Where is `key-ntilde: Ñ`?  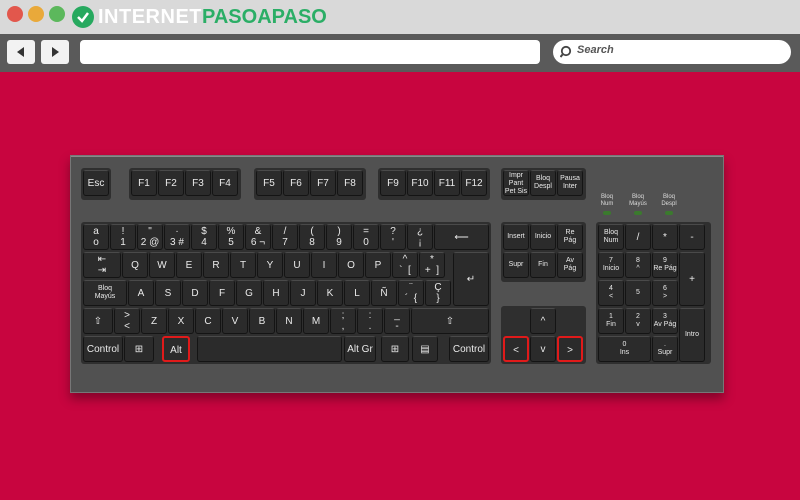 key-ntilde: Ñ is located at coordinates (384, 293).